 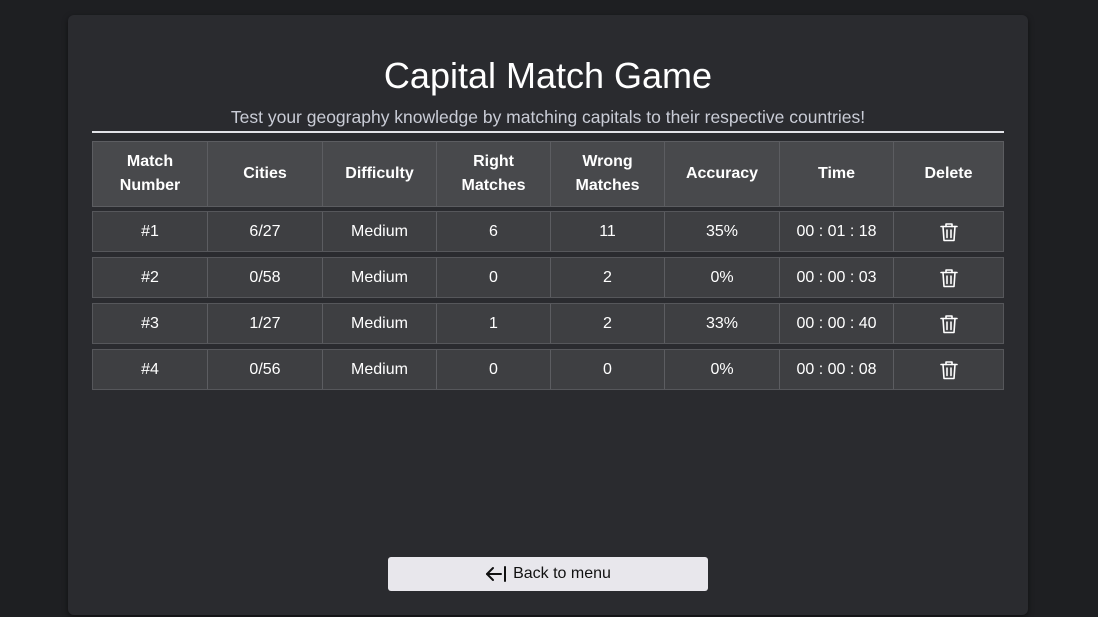 I want to click on table-row: #4 0/56 Medium 0 0 0% 00 : 00 : 08, so click(x=548, y=369).